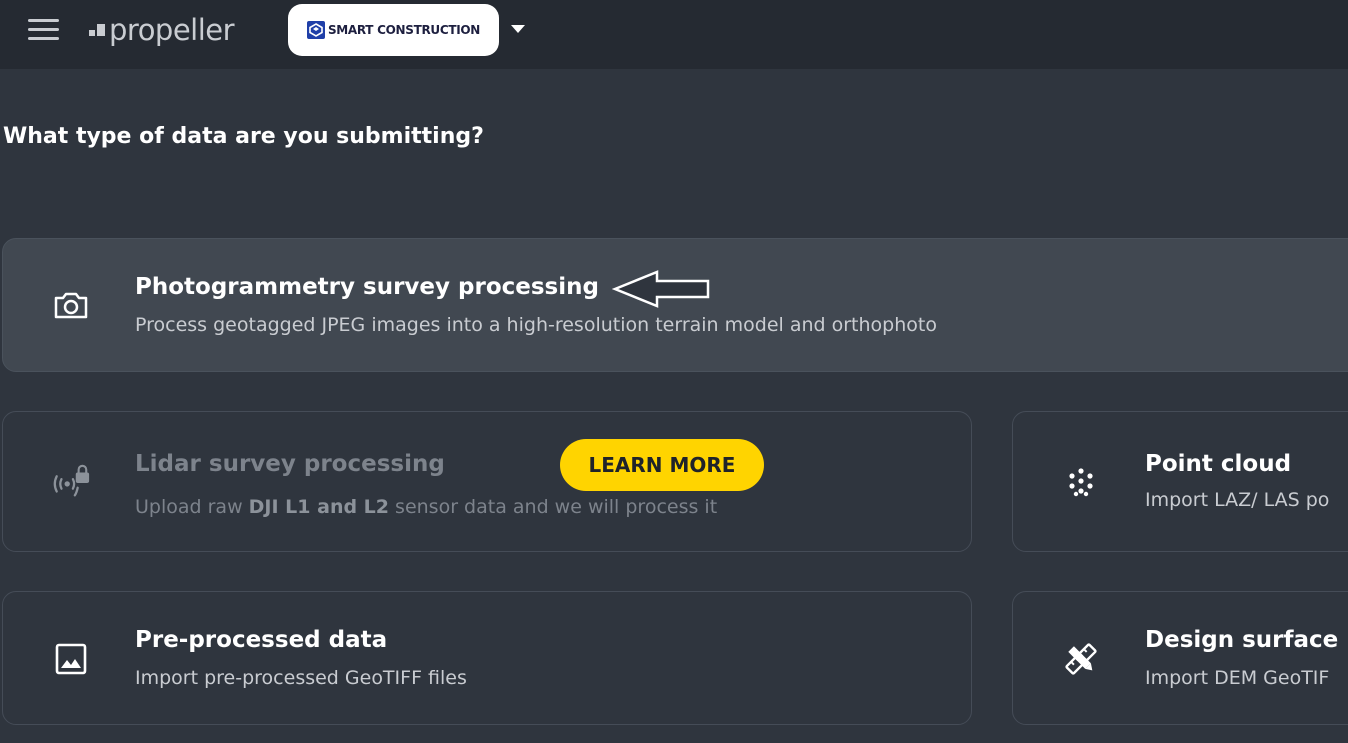 This screenshot has width=1348, height=743. What do you see at coordinates (674, 34) in the screenshot?
I see `top-bar: propeller SMART CONSTRUCTION` at bounding box center [674, 34].